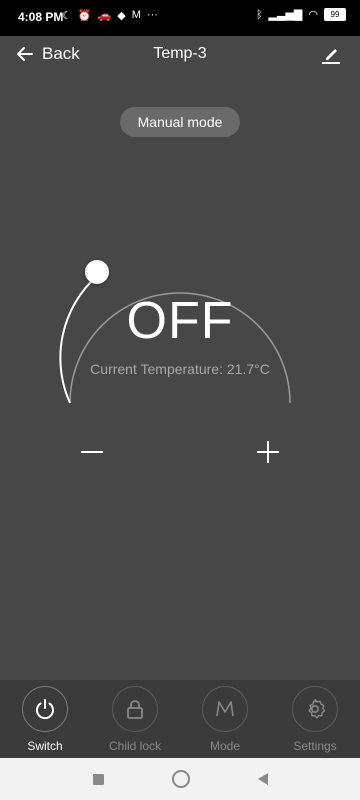 The width and height of the screenshot is (360, 800). I want to click on gear-icon, so click(317, 708).